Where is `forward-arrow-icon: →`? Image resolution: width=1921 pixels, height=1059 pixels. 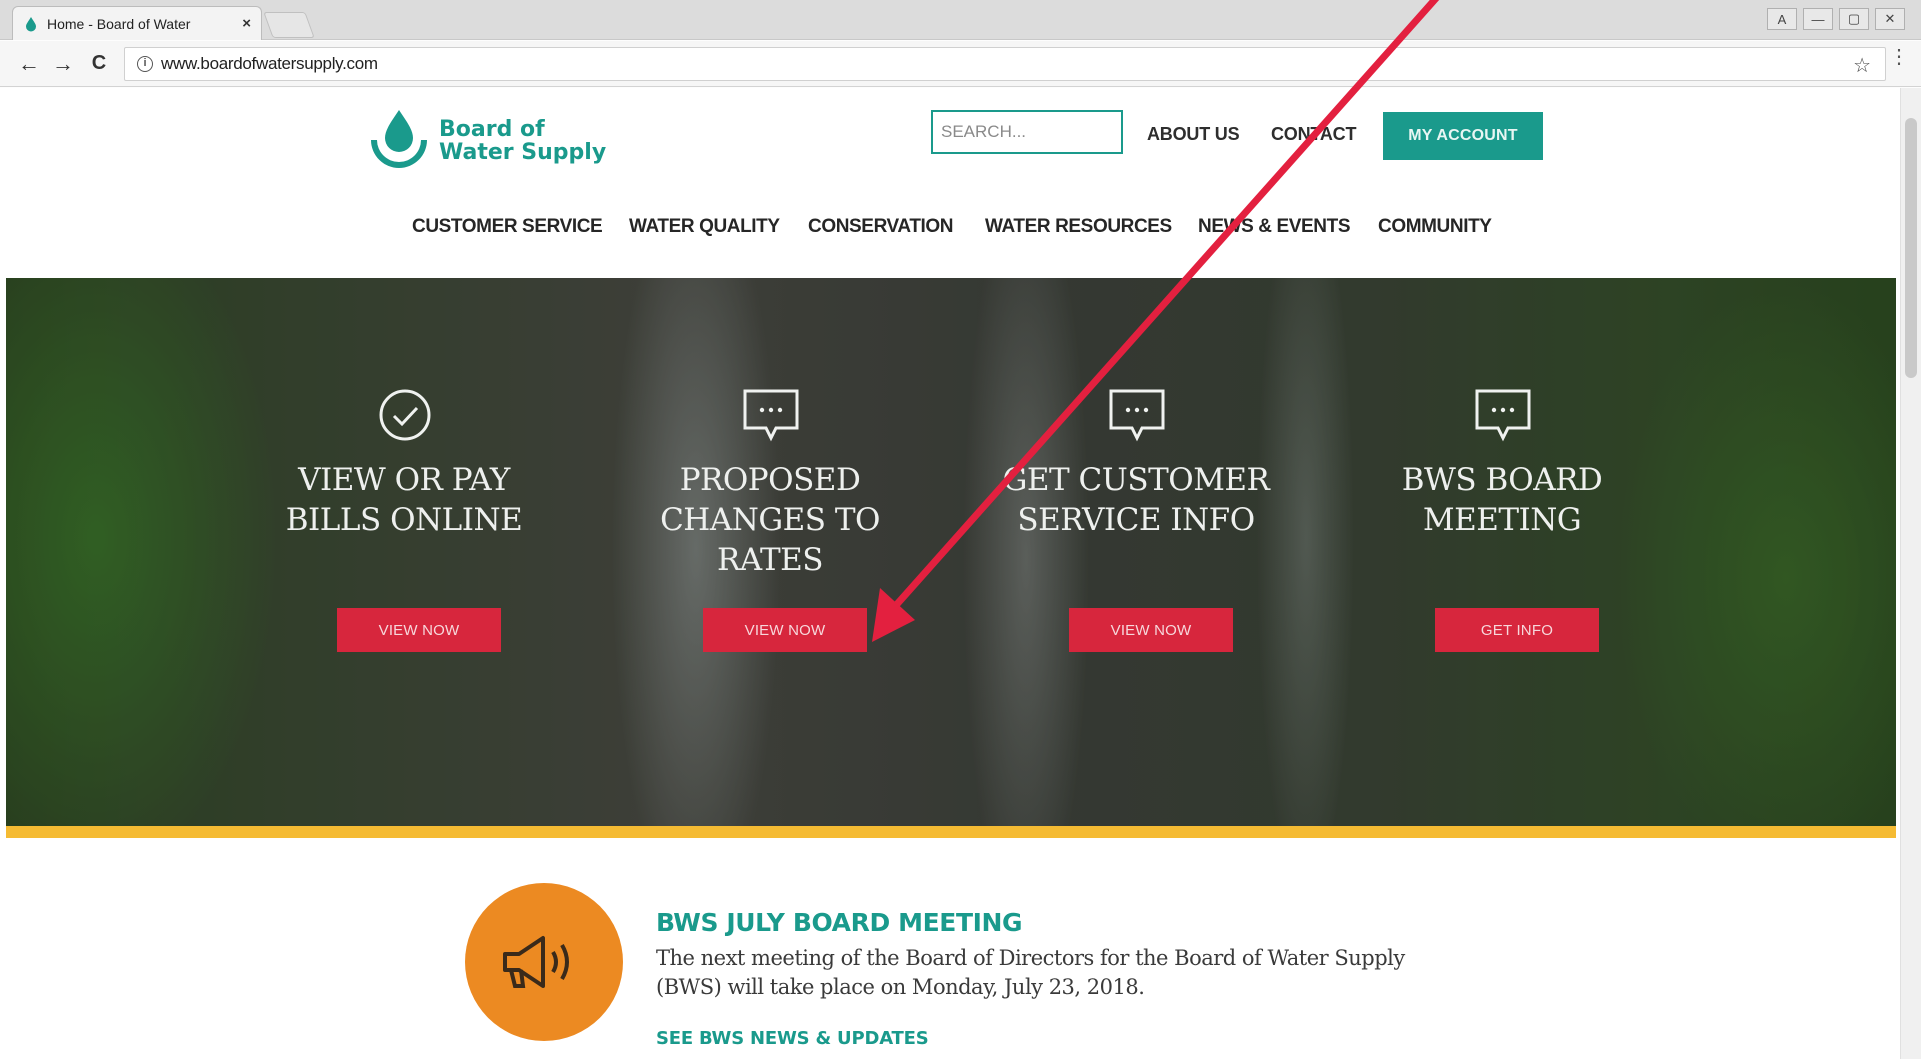
forward-arrow-icon: → is located at coordinates (63, 64).